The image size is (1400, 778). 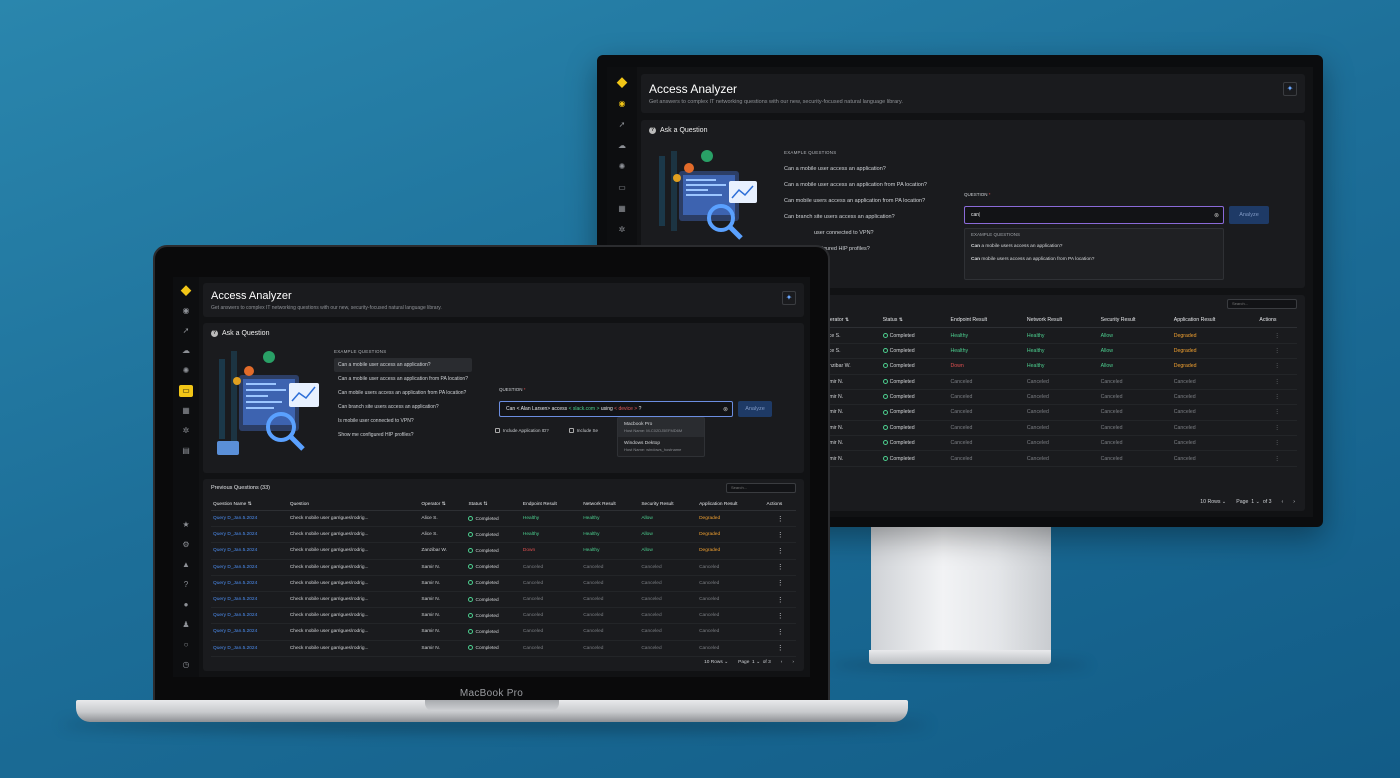 I want to click on star-icon: ★, so click(x=186, y=525).